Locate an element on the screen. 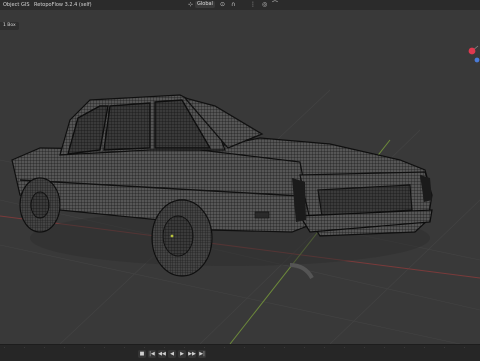 The height and width of the screenshot is (361, 480). snap-target-icon: ⋮ is located at coordinates (253, 5).